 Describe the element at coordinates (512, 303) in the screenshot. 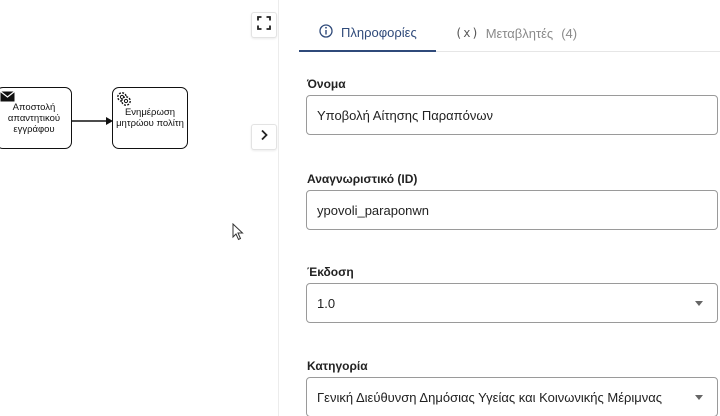

I see `version-select: 1.0` at that location.